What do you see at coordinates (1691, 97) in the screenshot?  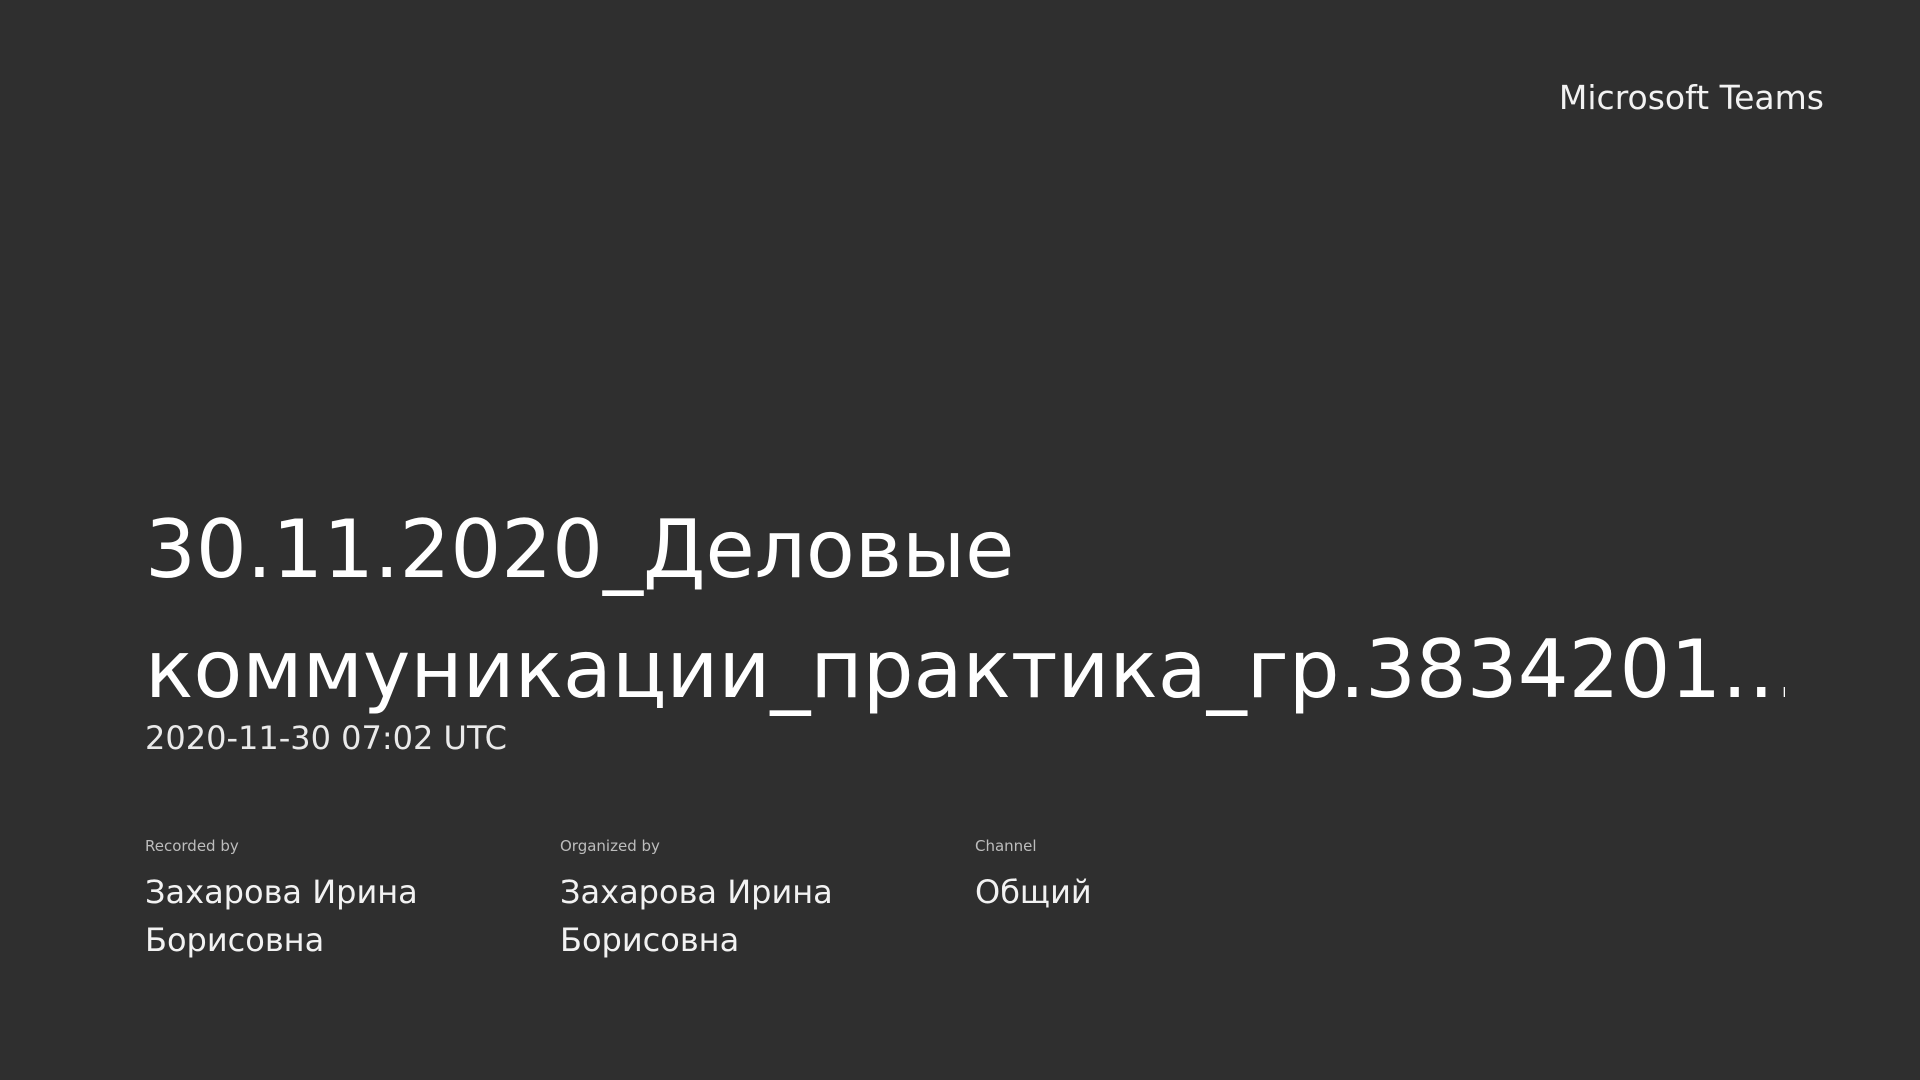 I see `microsoft-teams-brand: Microsoft Teams` at bounding box center [1691, 97].